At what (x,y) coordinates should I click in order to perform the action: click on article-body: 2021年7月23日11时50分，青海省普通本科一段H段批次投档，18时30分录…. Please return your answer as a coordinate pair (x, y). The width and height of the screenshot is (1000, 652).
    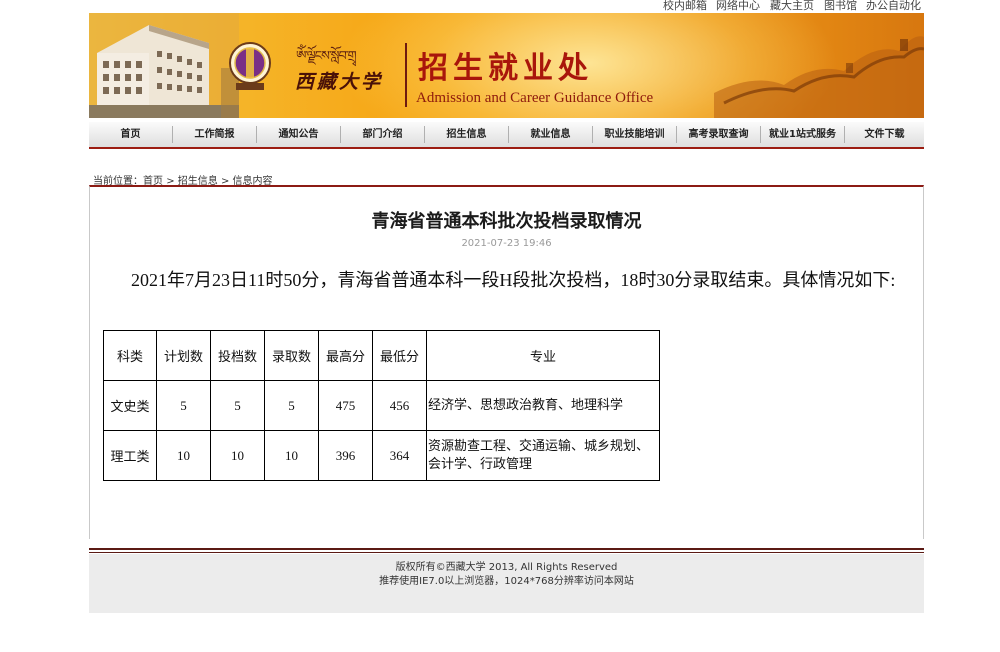
    Looking at the image, I should click on (513, 280).